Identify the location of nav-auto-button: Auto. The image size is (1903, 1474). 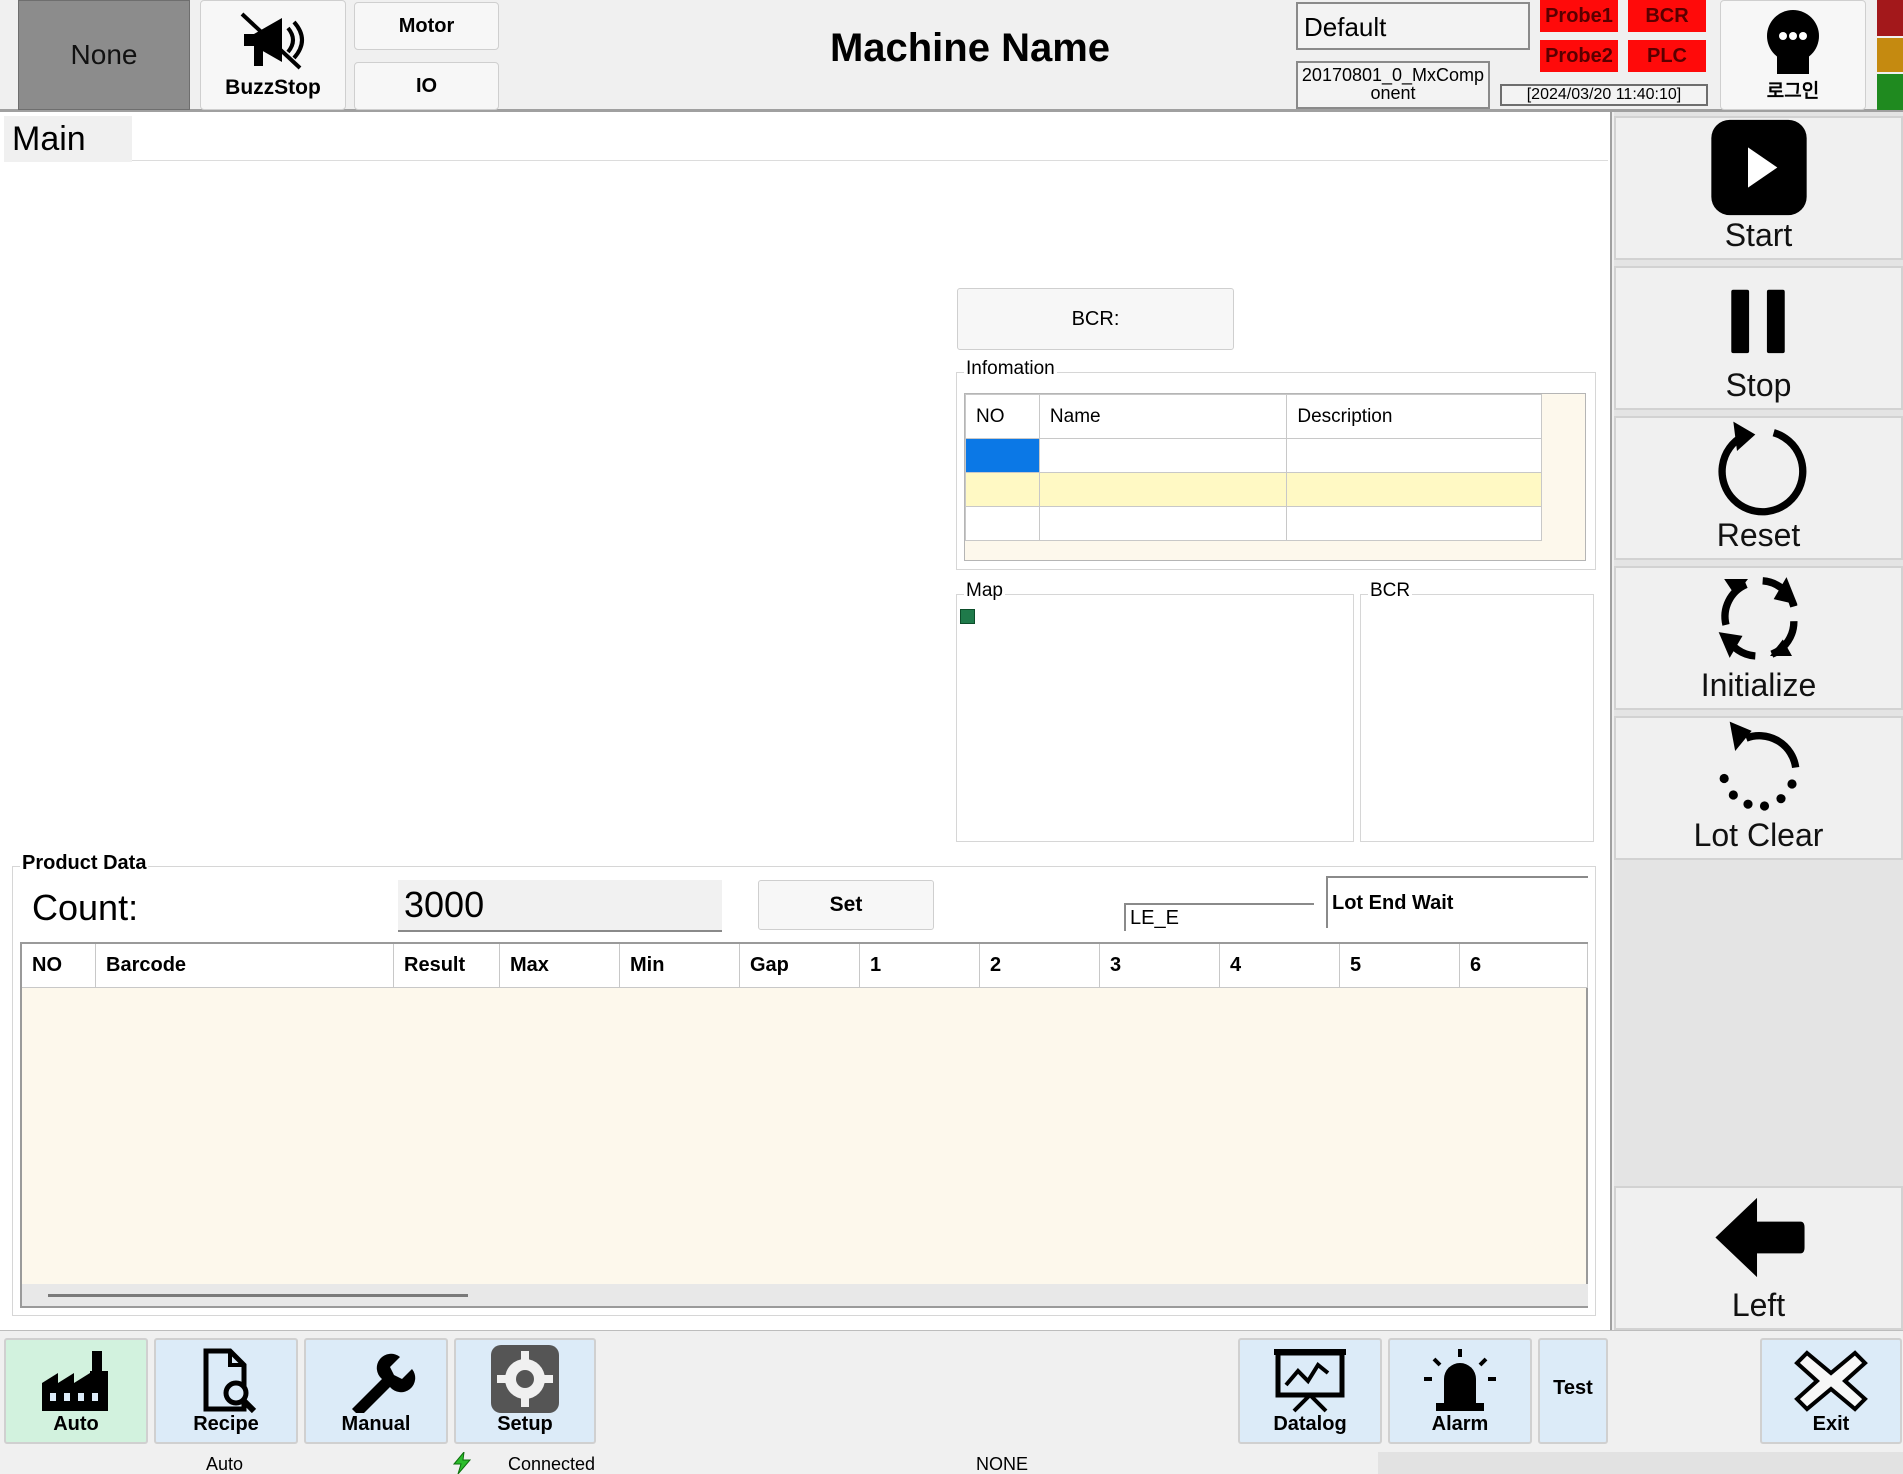
(76, 1391).